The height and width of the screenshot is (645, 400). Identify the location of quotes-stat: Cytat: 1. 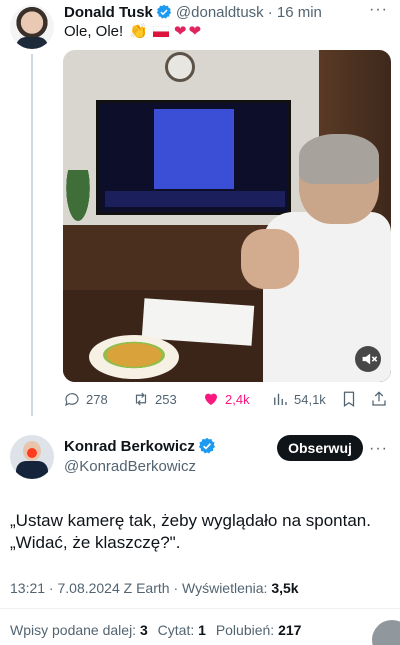
(182, 630).